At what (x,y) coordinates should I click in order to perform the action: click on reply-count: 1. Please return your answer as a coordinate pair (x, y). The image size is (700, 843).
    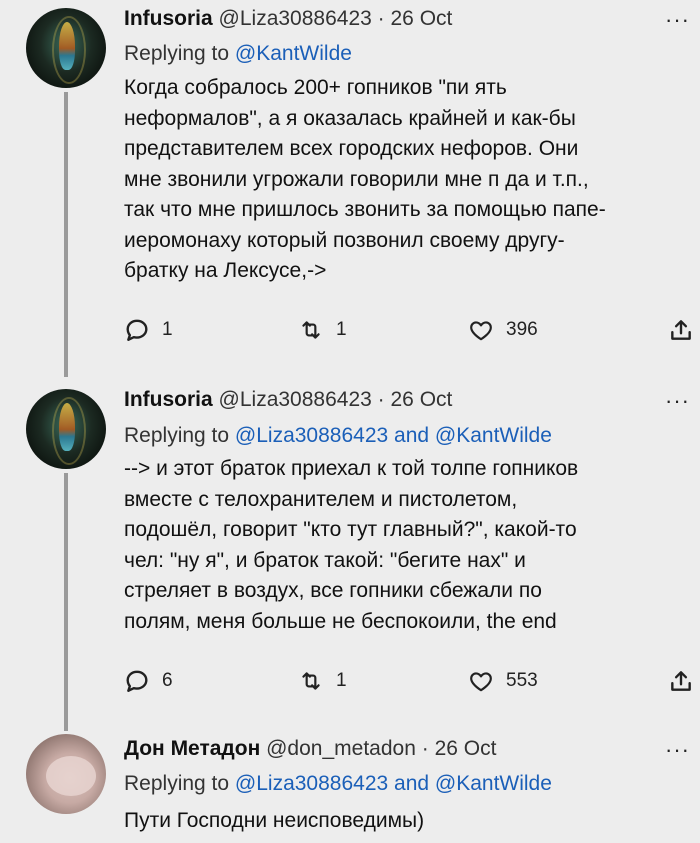
    Looking at the image, I should click on (167, 329).